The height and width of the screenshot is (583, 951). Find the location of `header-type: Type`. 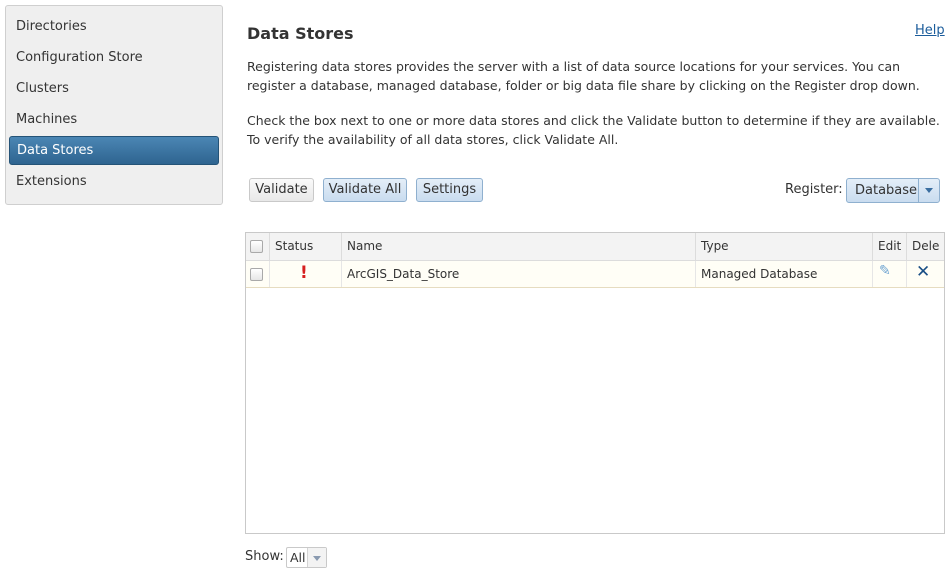

header-type: Type is located at coordinates (784, 246).